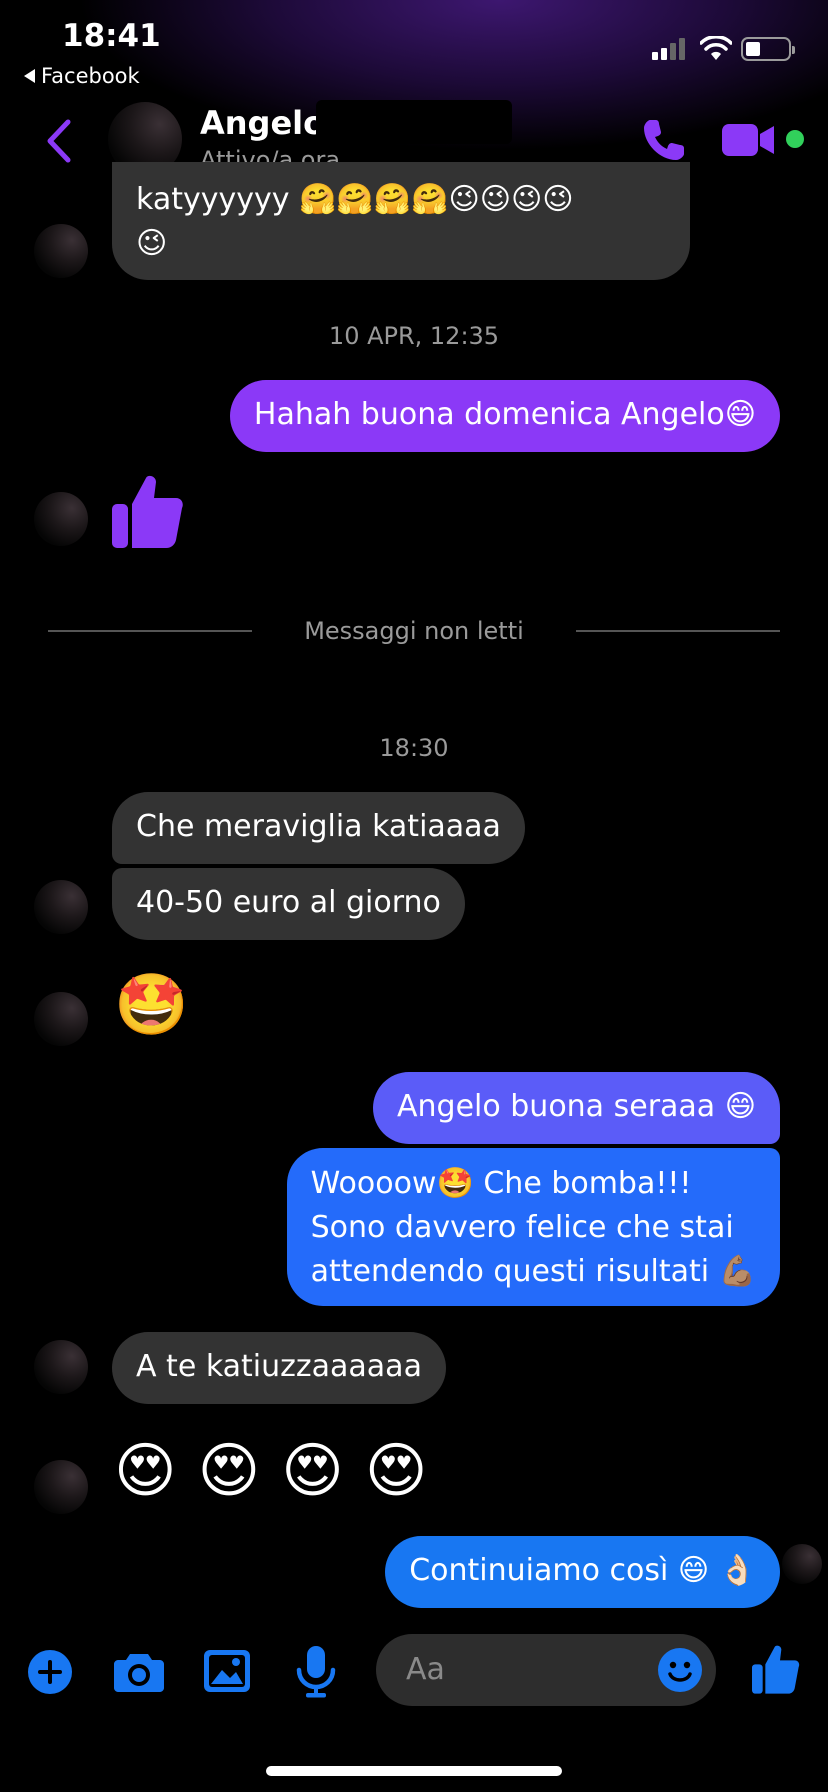  Describe the element at coordinates (139, 1672) in the screenshot. I see `camera-icon` at that location.